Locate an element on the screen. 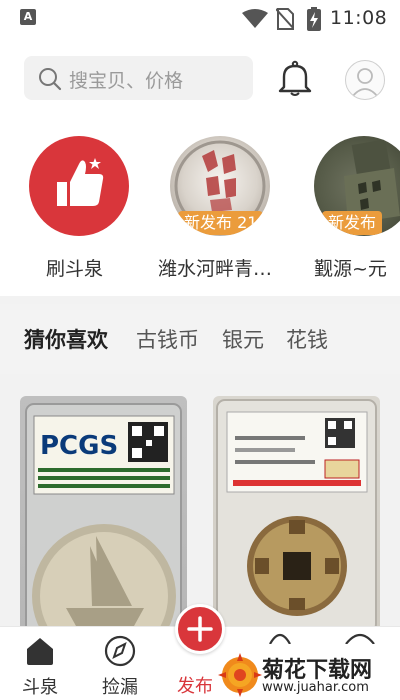  featured-label: 觐源~元 is located at coordinates (350, 269).